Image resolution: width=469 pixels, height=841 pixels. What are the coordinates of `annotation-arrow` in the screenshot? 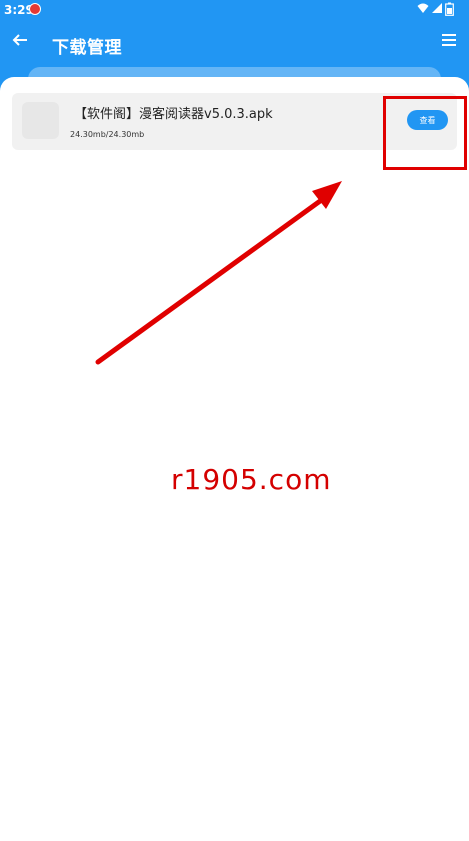 It's located at (218, 273).